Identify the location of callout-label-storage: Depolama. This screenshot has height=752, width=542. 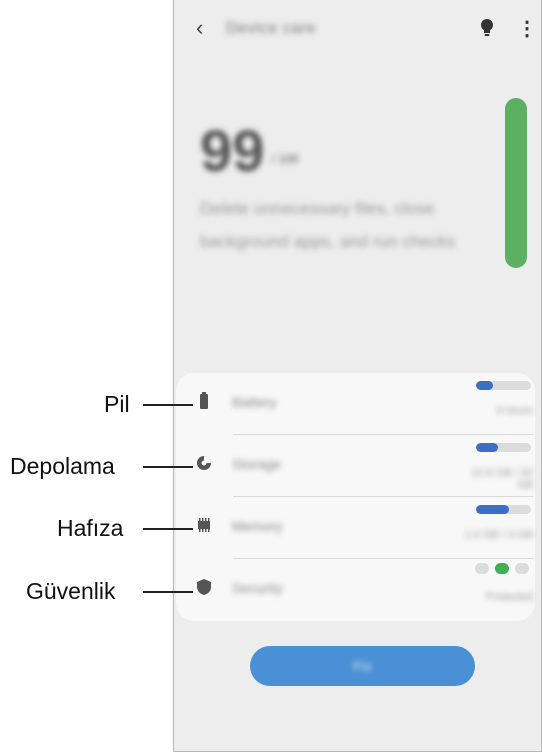
(62, 466).